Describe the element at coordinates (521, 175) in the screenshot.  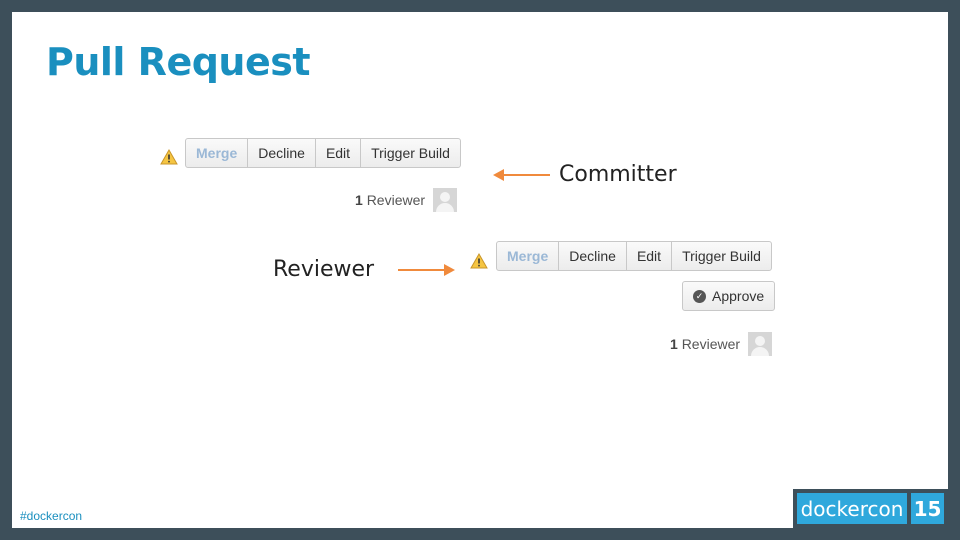
I see `arrow-left-icon` at that location.